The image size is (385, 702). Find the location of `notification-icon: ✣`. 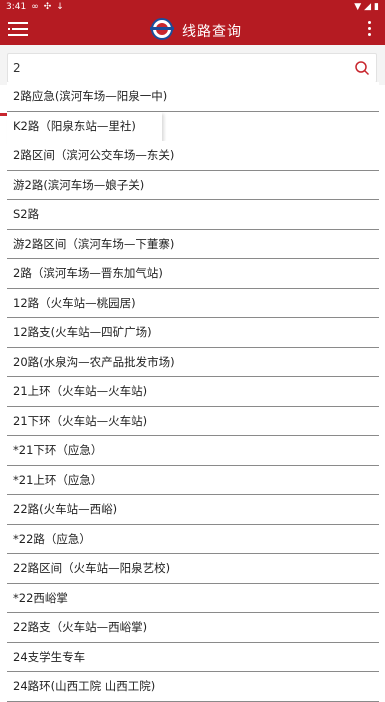

notification-icon: ✣ is located at coordinates (47, 7).